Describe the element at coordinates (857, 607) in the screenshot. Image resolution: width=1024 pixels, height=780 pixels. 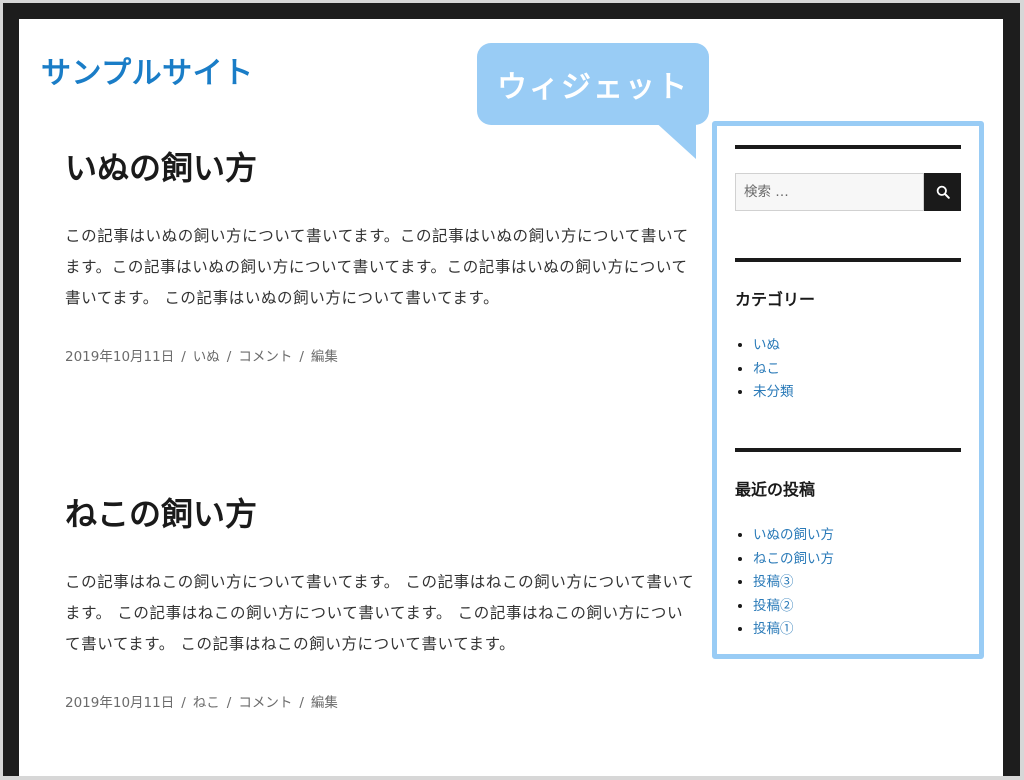
I see `list-item: 投稿②` at that location.